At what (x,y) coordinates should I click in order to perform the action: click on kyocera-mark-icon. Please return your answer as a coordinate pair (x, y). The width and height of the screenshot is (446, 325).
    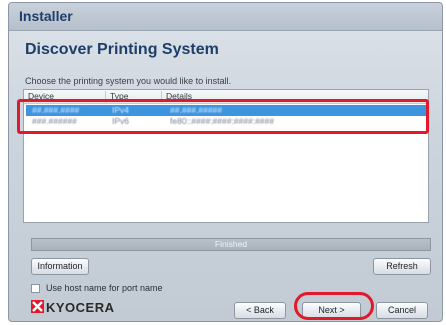
    Looking at the image, I should click on (37, 306).